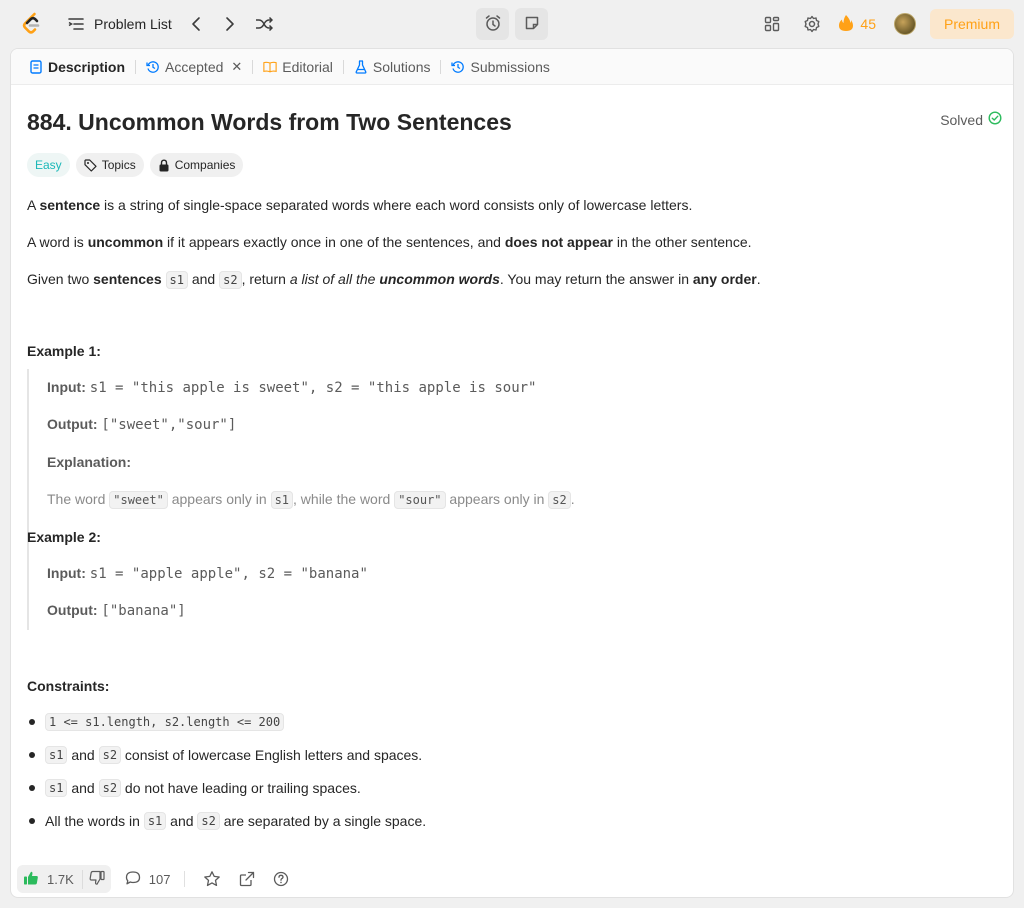 The image size is (1024, 908). Describe the element at coordinates (156, 722) in the screenshot. I see `constraint-item: 1 <= s1.length, s2.length <= 200` at that location.